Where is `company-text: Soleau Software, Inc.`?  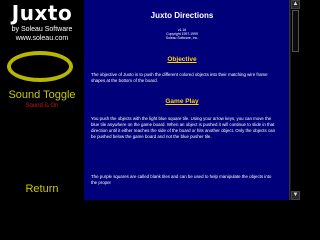 company-text: Soleau Software, Inc. is located at coordinates (182, 38).